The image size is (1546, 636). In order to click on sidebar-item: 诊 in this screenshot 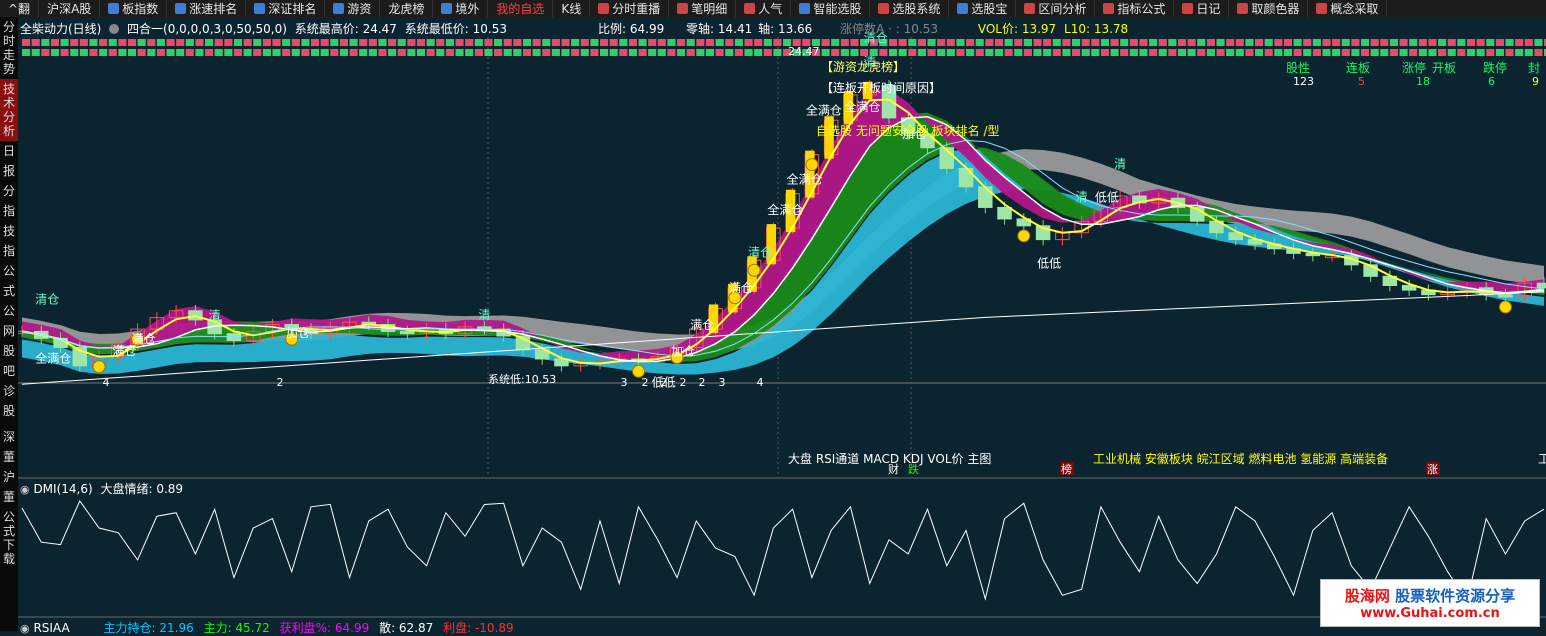, I will do `click(9, 391)`.